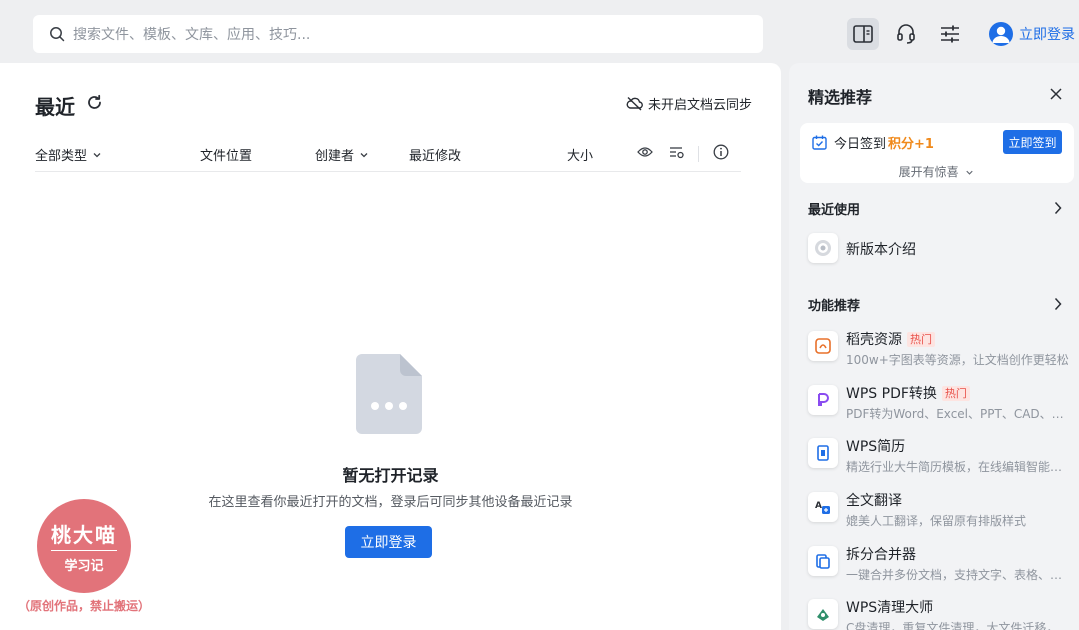 This screenshot has height=630, width=1079. What do you see at coordinates (580, 154) in the screenshot?
I see `size-column: 大小` at bounding box center [580, 154].